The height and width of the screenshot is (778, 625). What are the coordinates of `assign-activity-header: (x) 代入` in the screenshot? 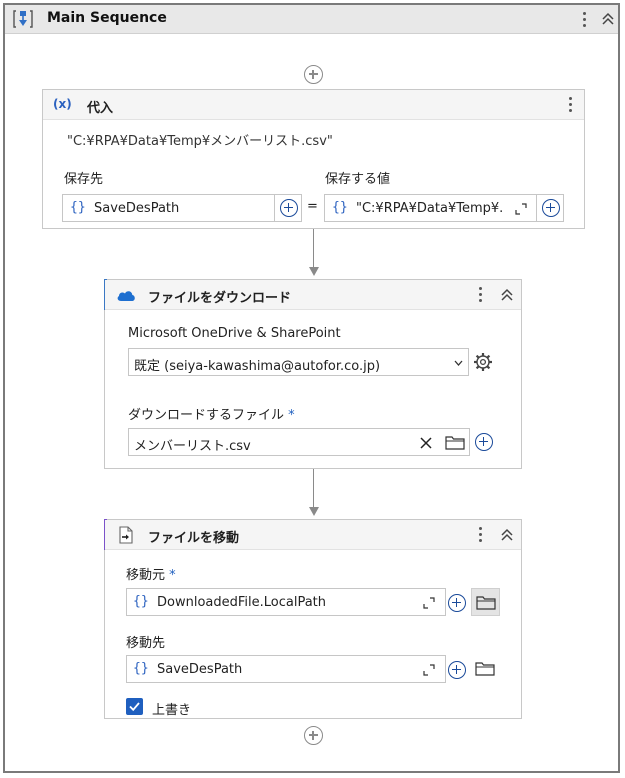 It's located at (313, 105).